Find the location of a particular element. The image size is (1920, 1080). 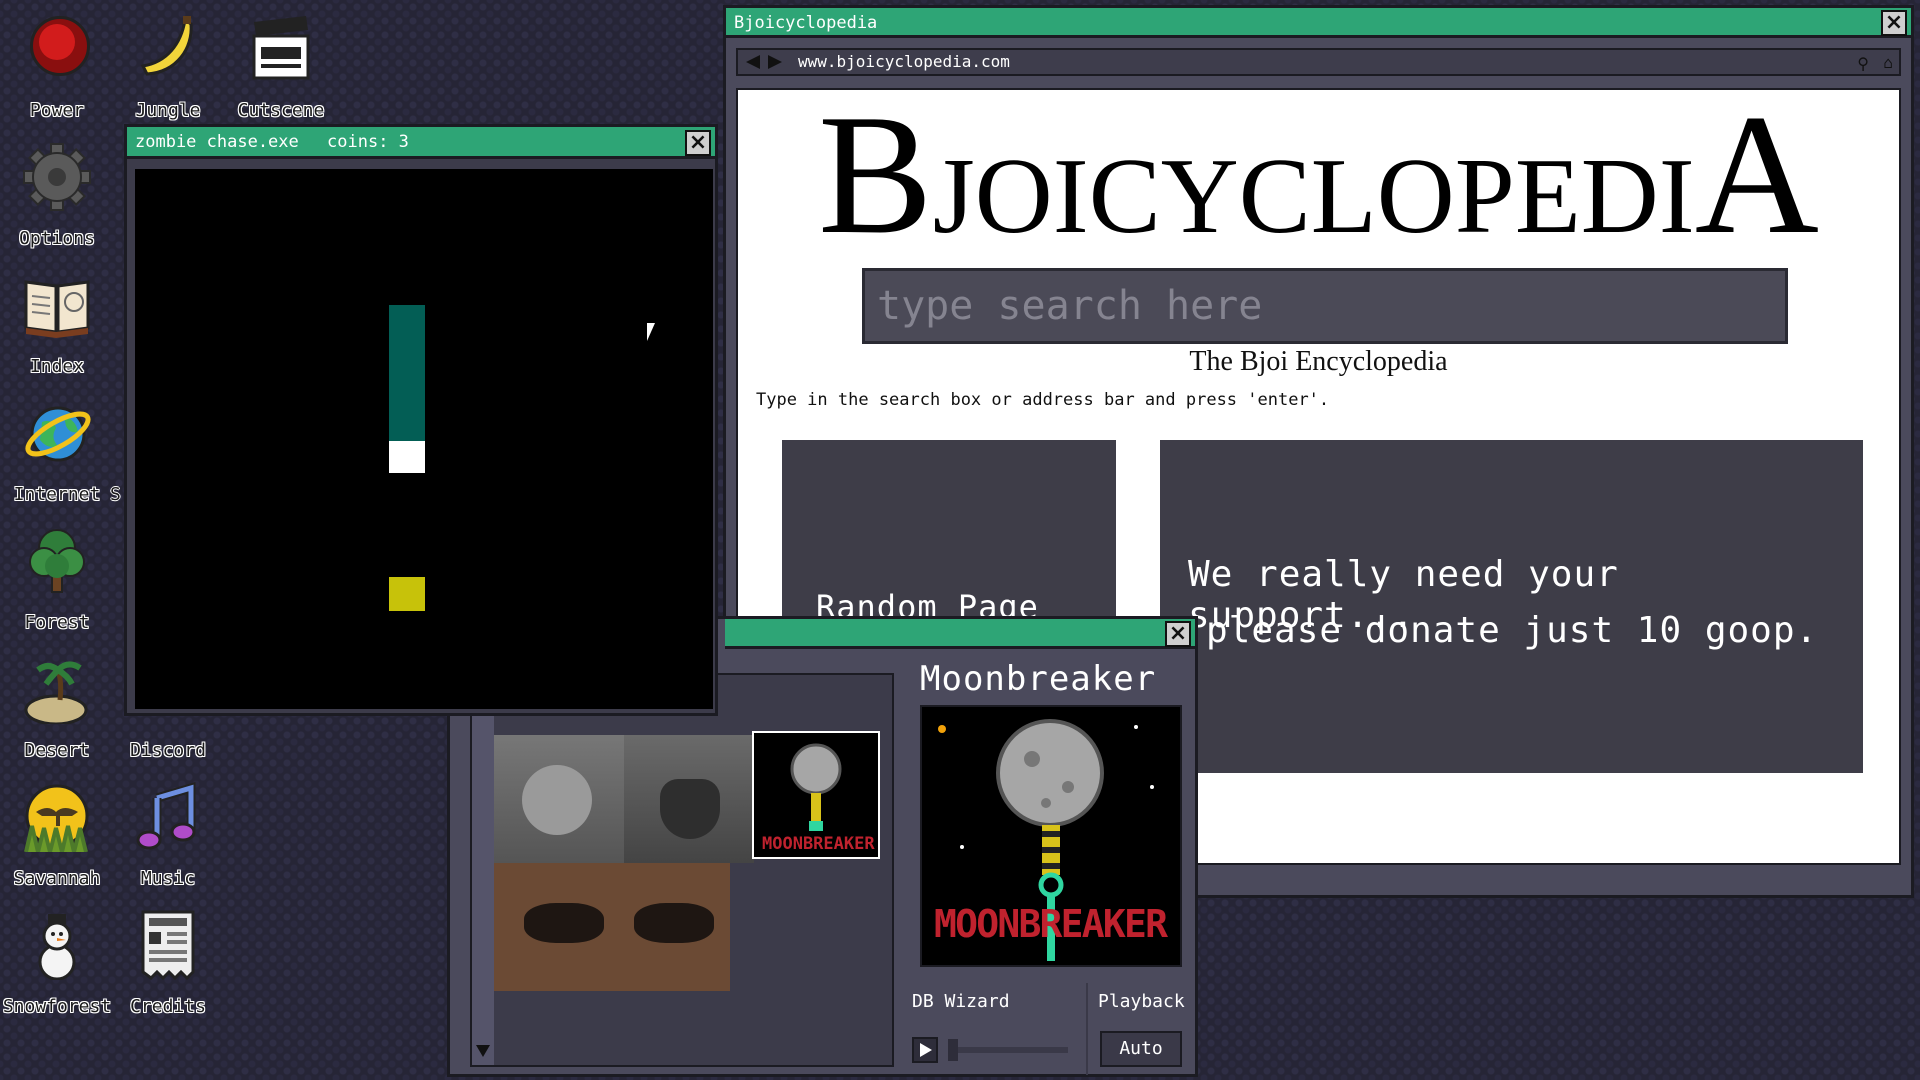

desktop-icon-snowforest: Snowforest is located at coordinates (57, 963).